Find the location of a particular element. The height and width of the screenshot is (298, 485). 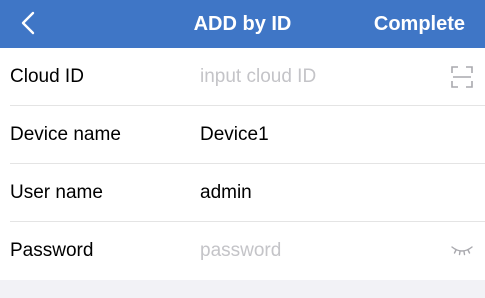

scan-icon is located at coordinates (462, 77).